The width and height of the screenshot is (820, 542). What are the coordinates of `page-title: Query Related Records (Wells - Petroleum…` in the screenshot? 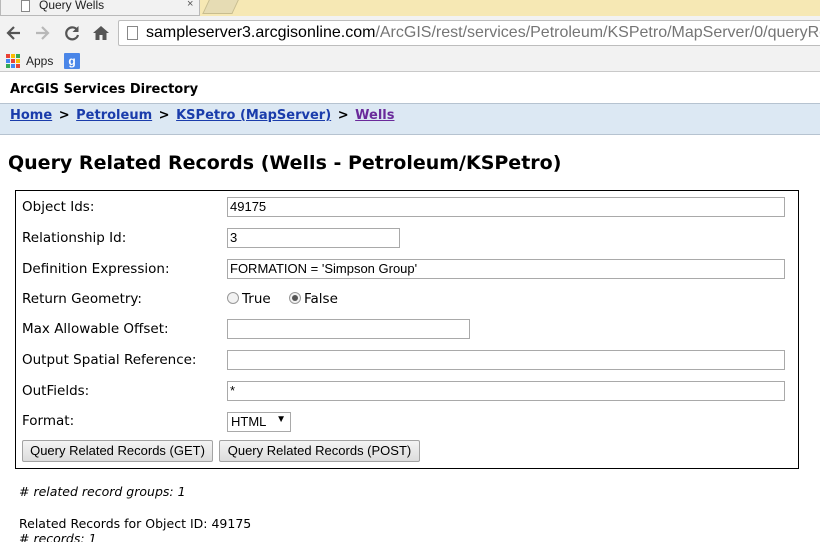 It's located at (285, 163).